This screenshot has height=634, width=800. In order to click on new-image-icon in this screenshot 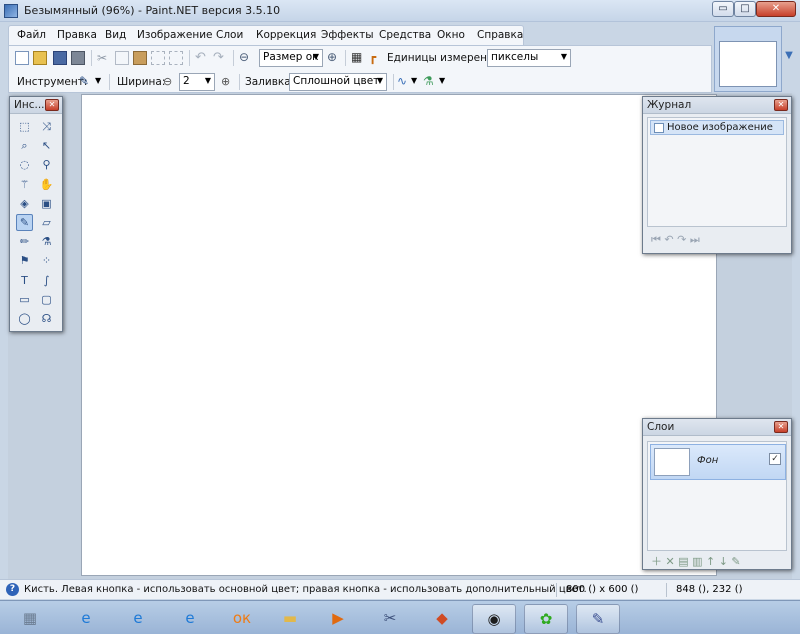, I will do `click(659, 128)`.